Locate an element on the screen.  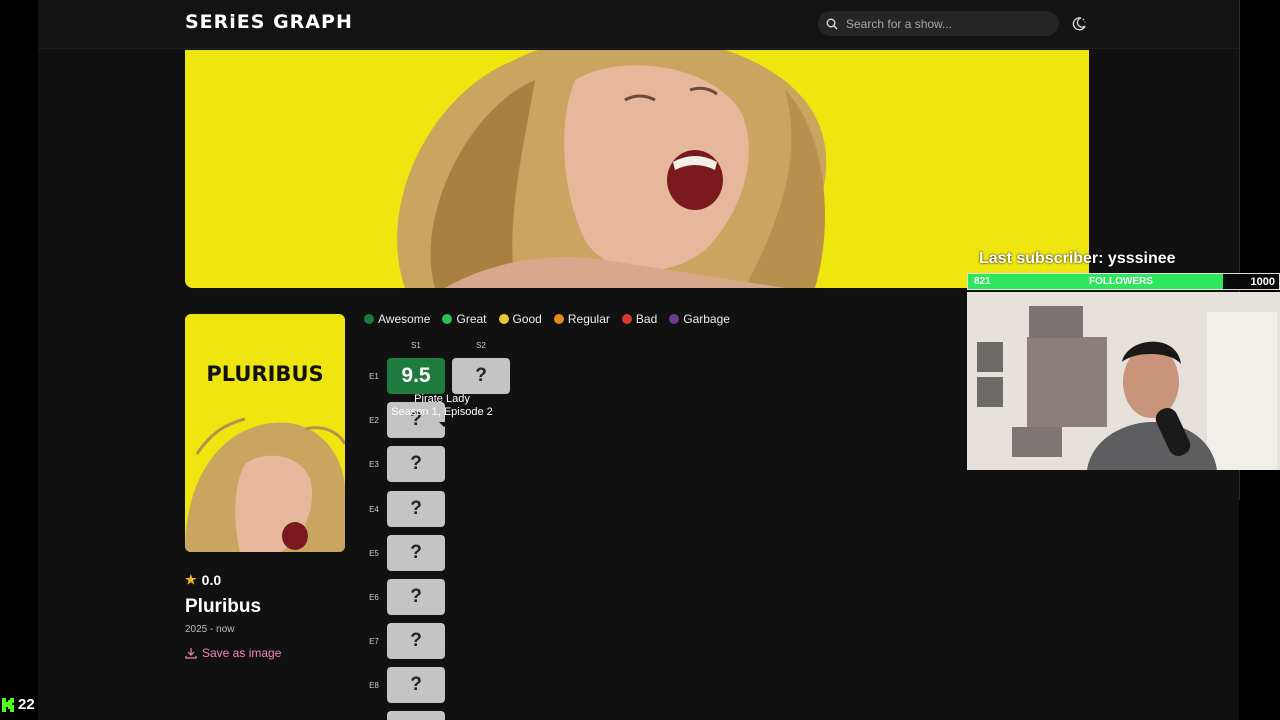
kick-logo-icon is located at coordinates (8, 704).